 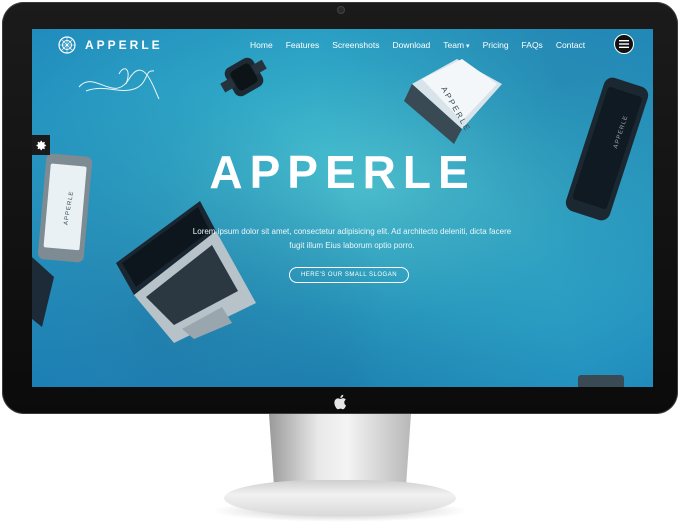 I want to click on hero-title: APPERLE, so click(x=342, y=172).